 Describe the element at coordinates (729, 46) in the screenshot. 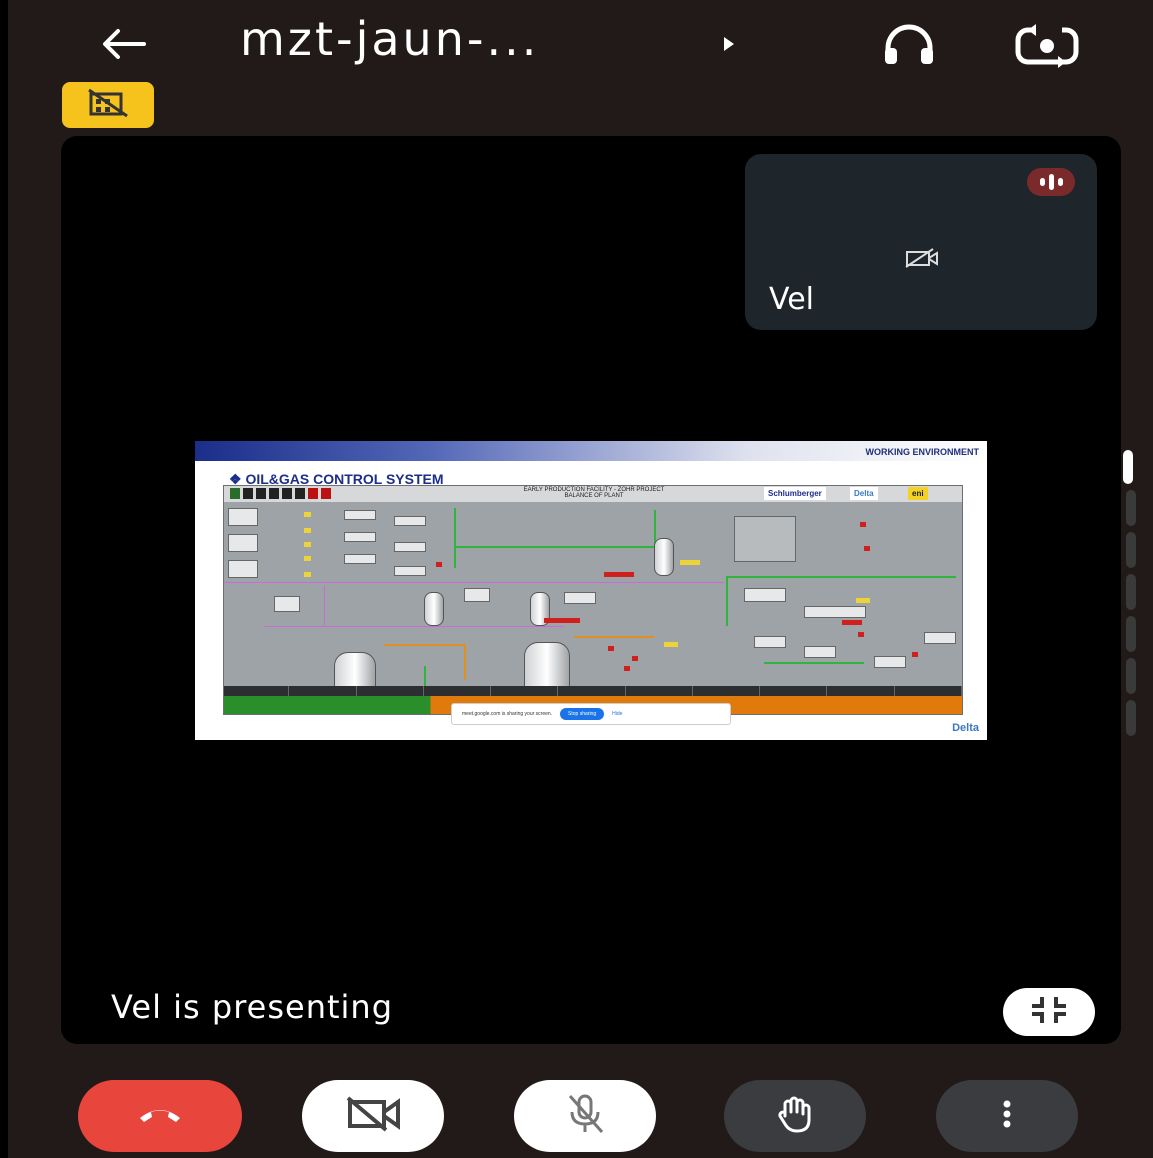

I see `caret-right-icon` at that location.